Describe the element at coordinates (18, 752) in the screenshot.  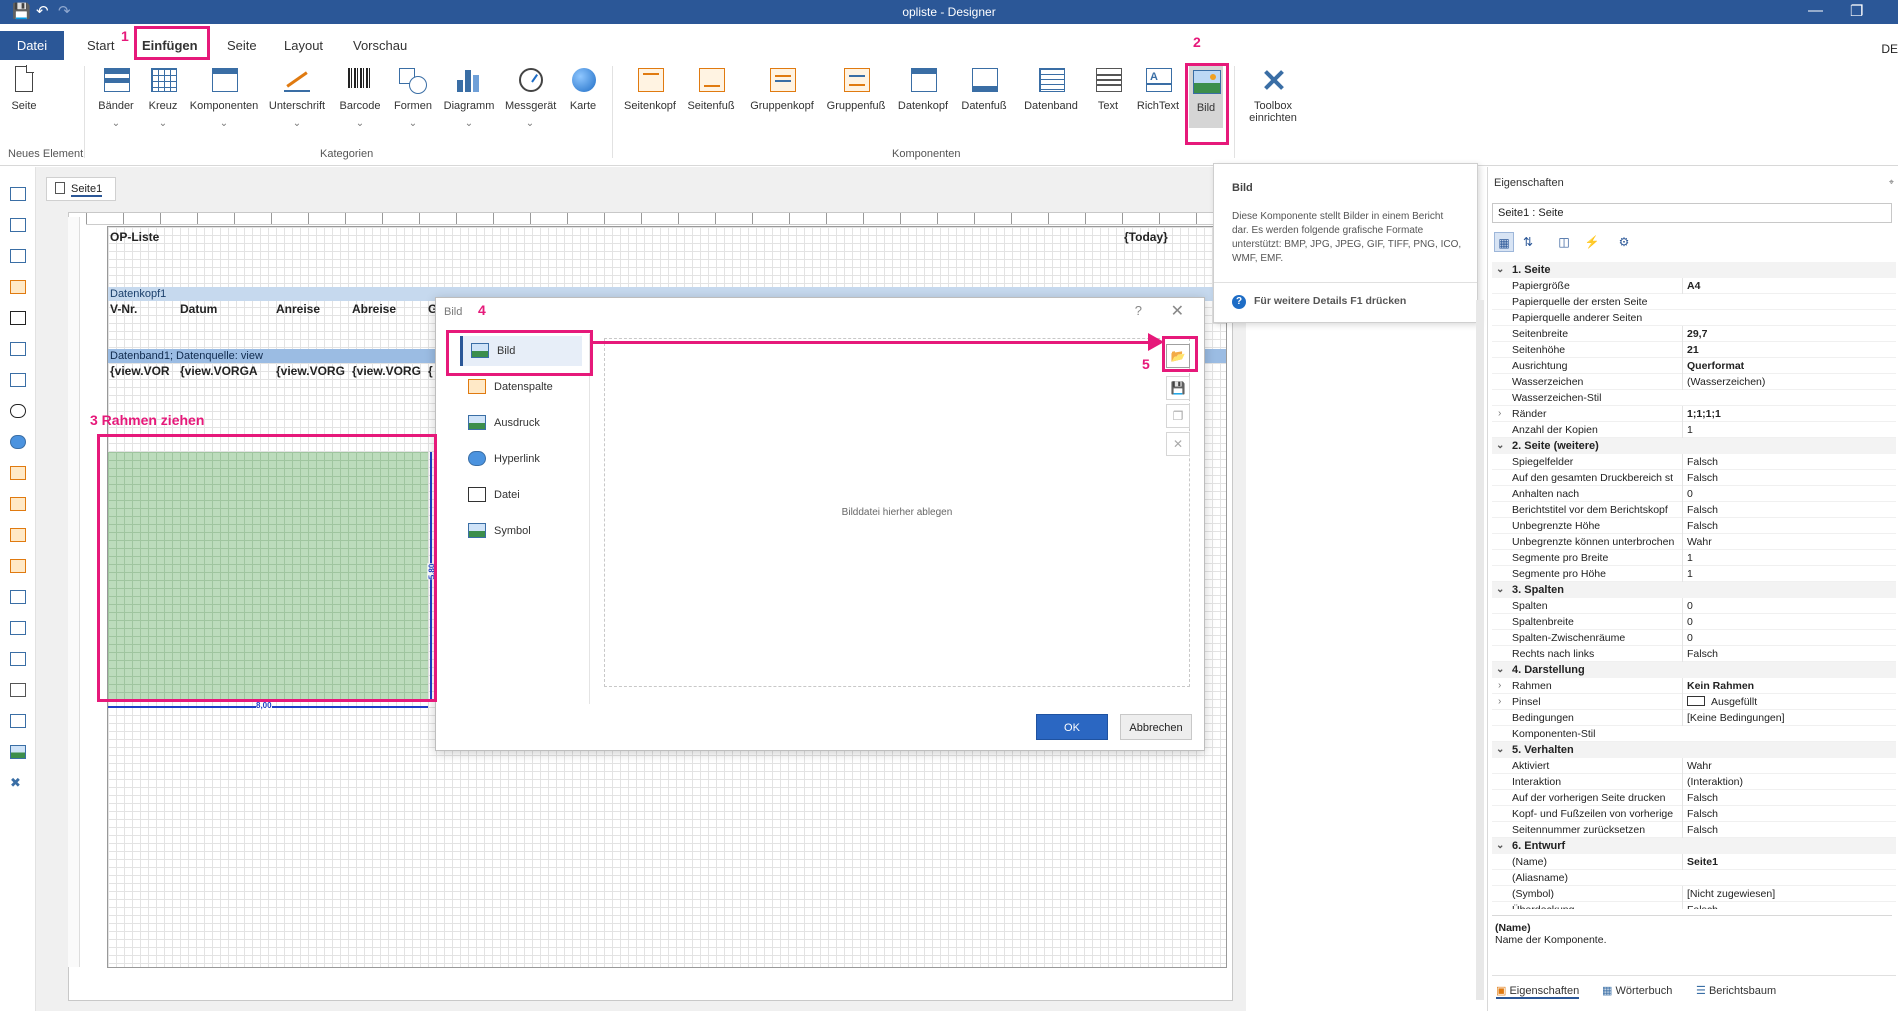
I see `image-icon` at that location.